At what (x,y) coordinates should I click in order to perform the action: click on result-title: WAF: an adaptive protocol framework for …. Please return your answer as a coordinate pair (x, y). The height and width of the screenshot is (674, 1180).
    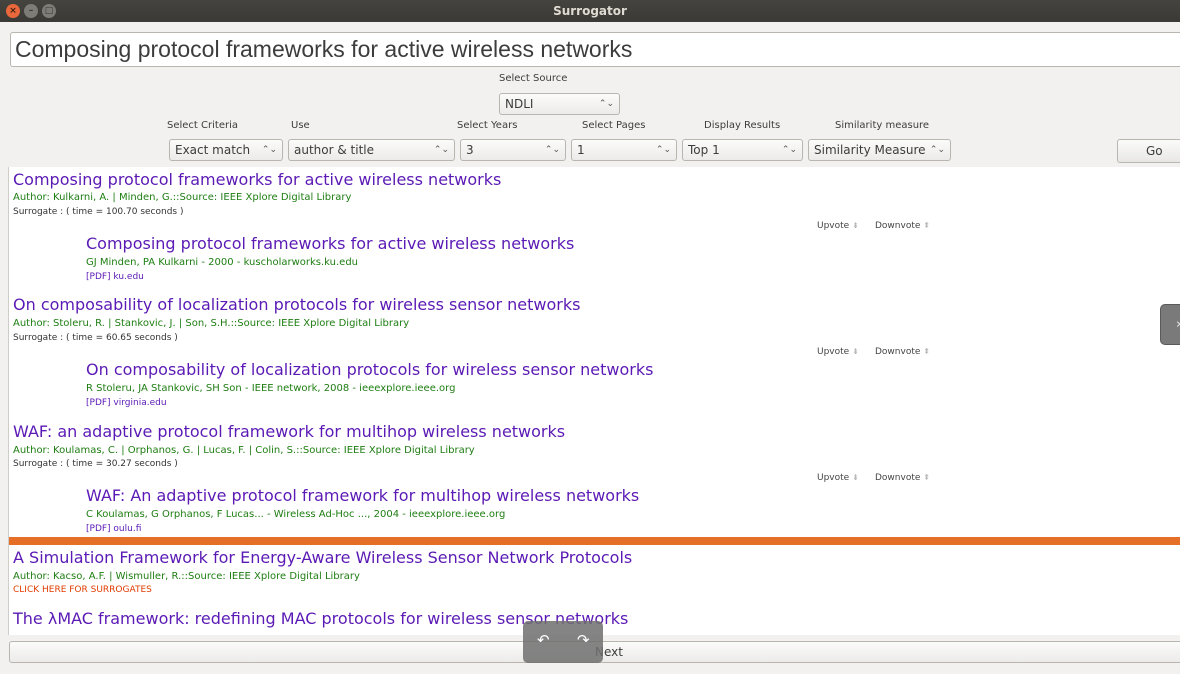
    Looking at the image, I should click on (289, 431).